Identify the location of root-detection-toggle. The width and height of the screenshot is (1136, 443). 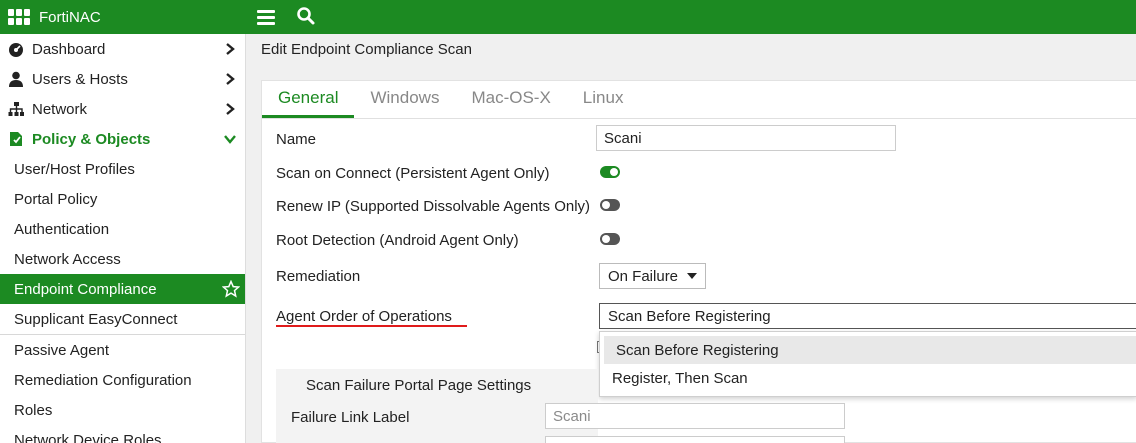
(610, 239).